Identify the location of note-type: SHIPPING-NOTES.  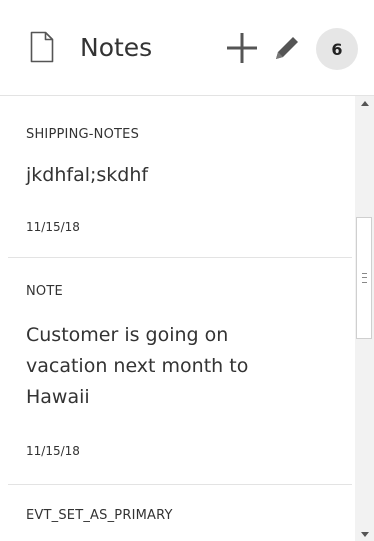
(83, 134).